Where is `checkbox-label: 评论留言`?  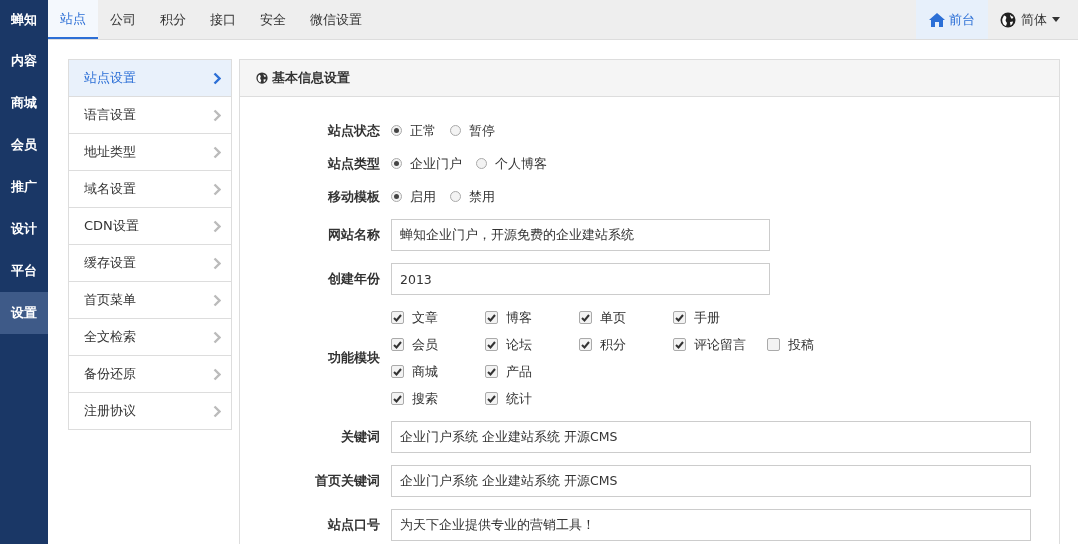
checkbox-label: 评论留言 is located at coordinates (720, 344).